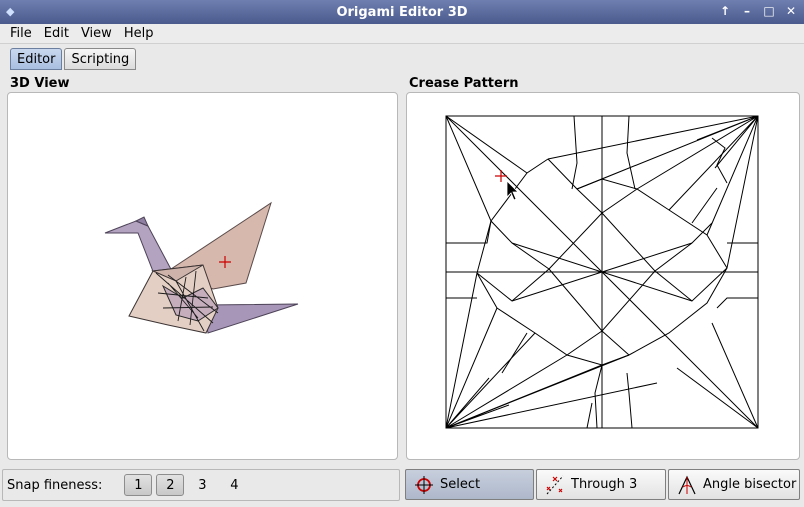 Image resolution: width=804 pixels, height=507 pixels. Describe the element at coordinates (464, 83) in the screenshot. I see `crease-title: Crease Pattern` at that location.